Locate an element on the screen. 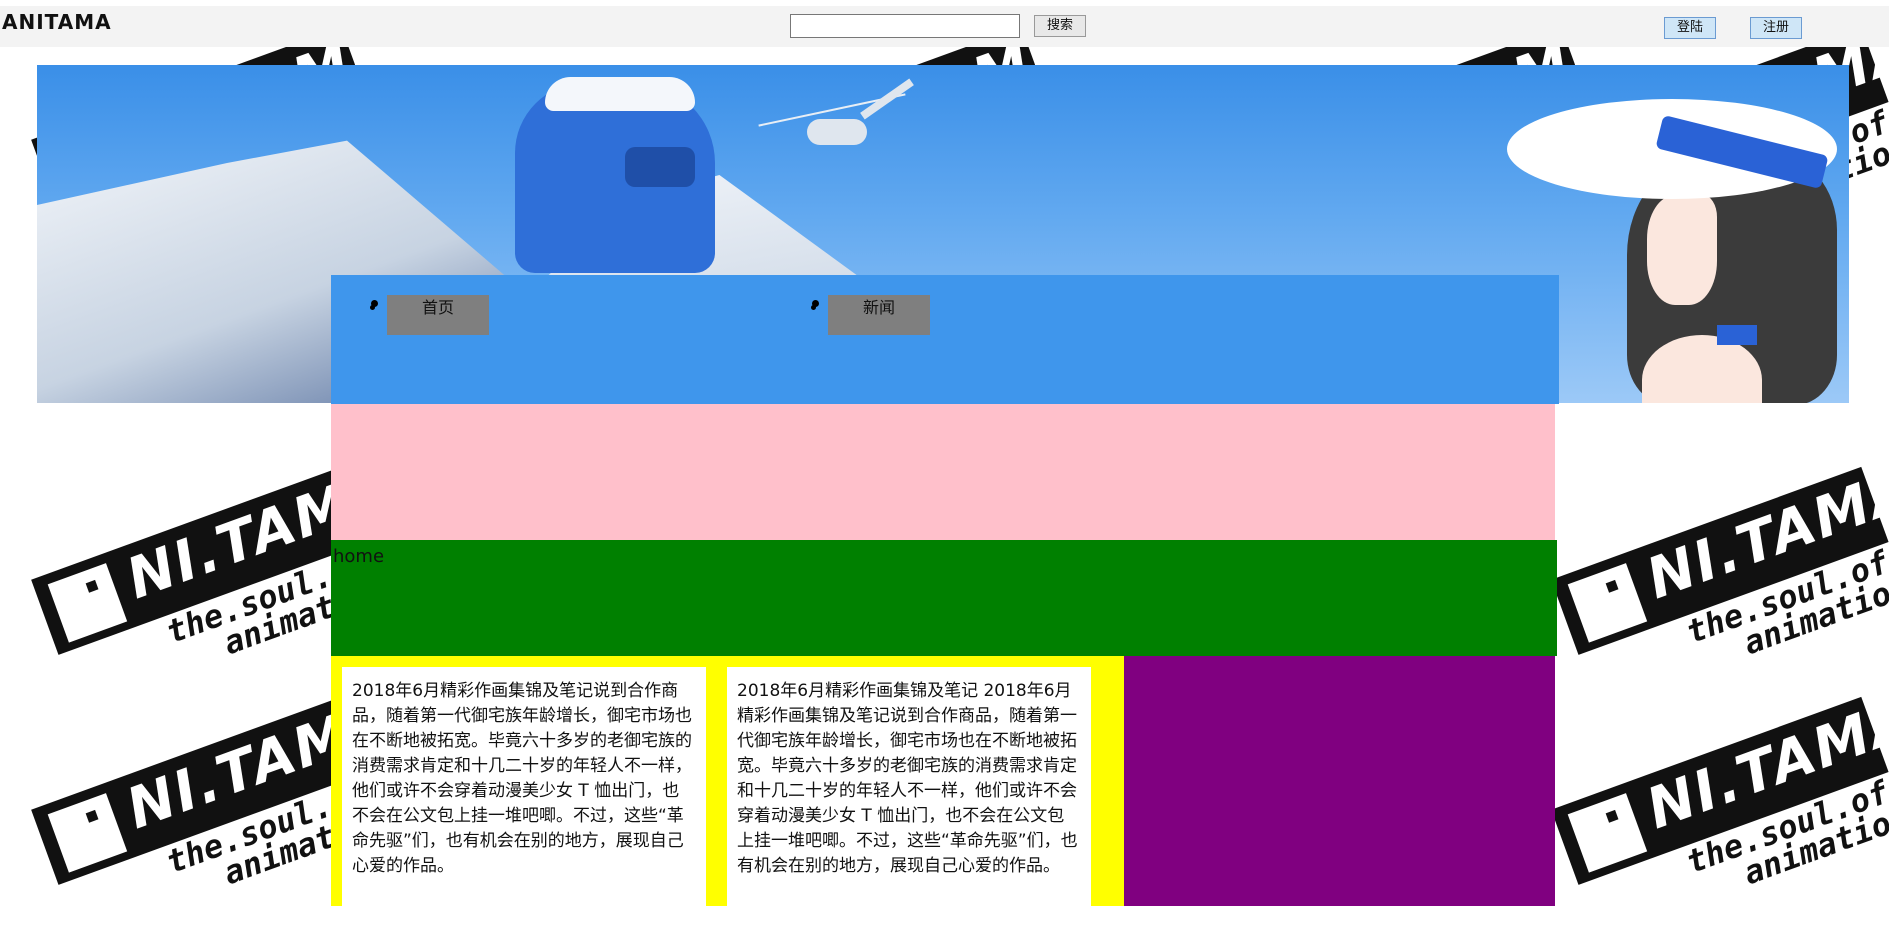 The width and height of the screenshot is (1889, 947). green-section: home is located at coordinates (944, 598).